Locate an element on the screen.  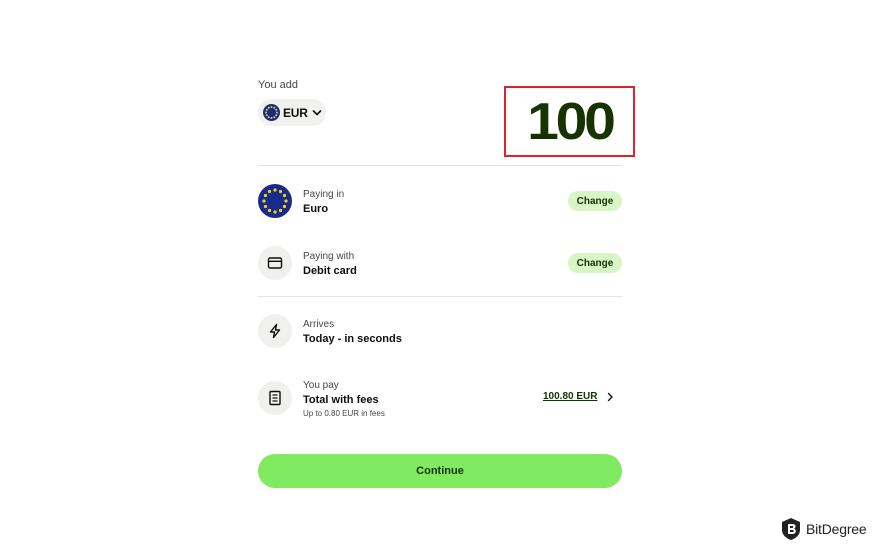
currency-selector: EUR is located at coordinates (292, 112).